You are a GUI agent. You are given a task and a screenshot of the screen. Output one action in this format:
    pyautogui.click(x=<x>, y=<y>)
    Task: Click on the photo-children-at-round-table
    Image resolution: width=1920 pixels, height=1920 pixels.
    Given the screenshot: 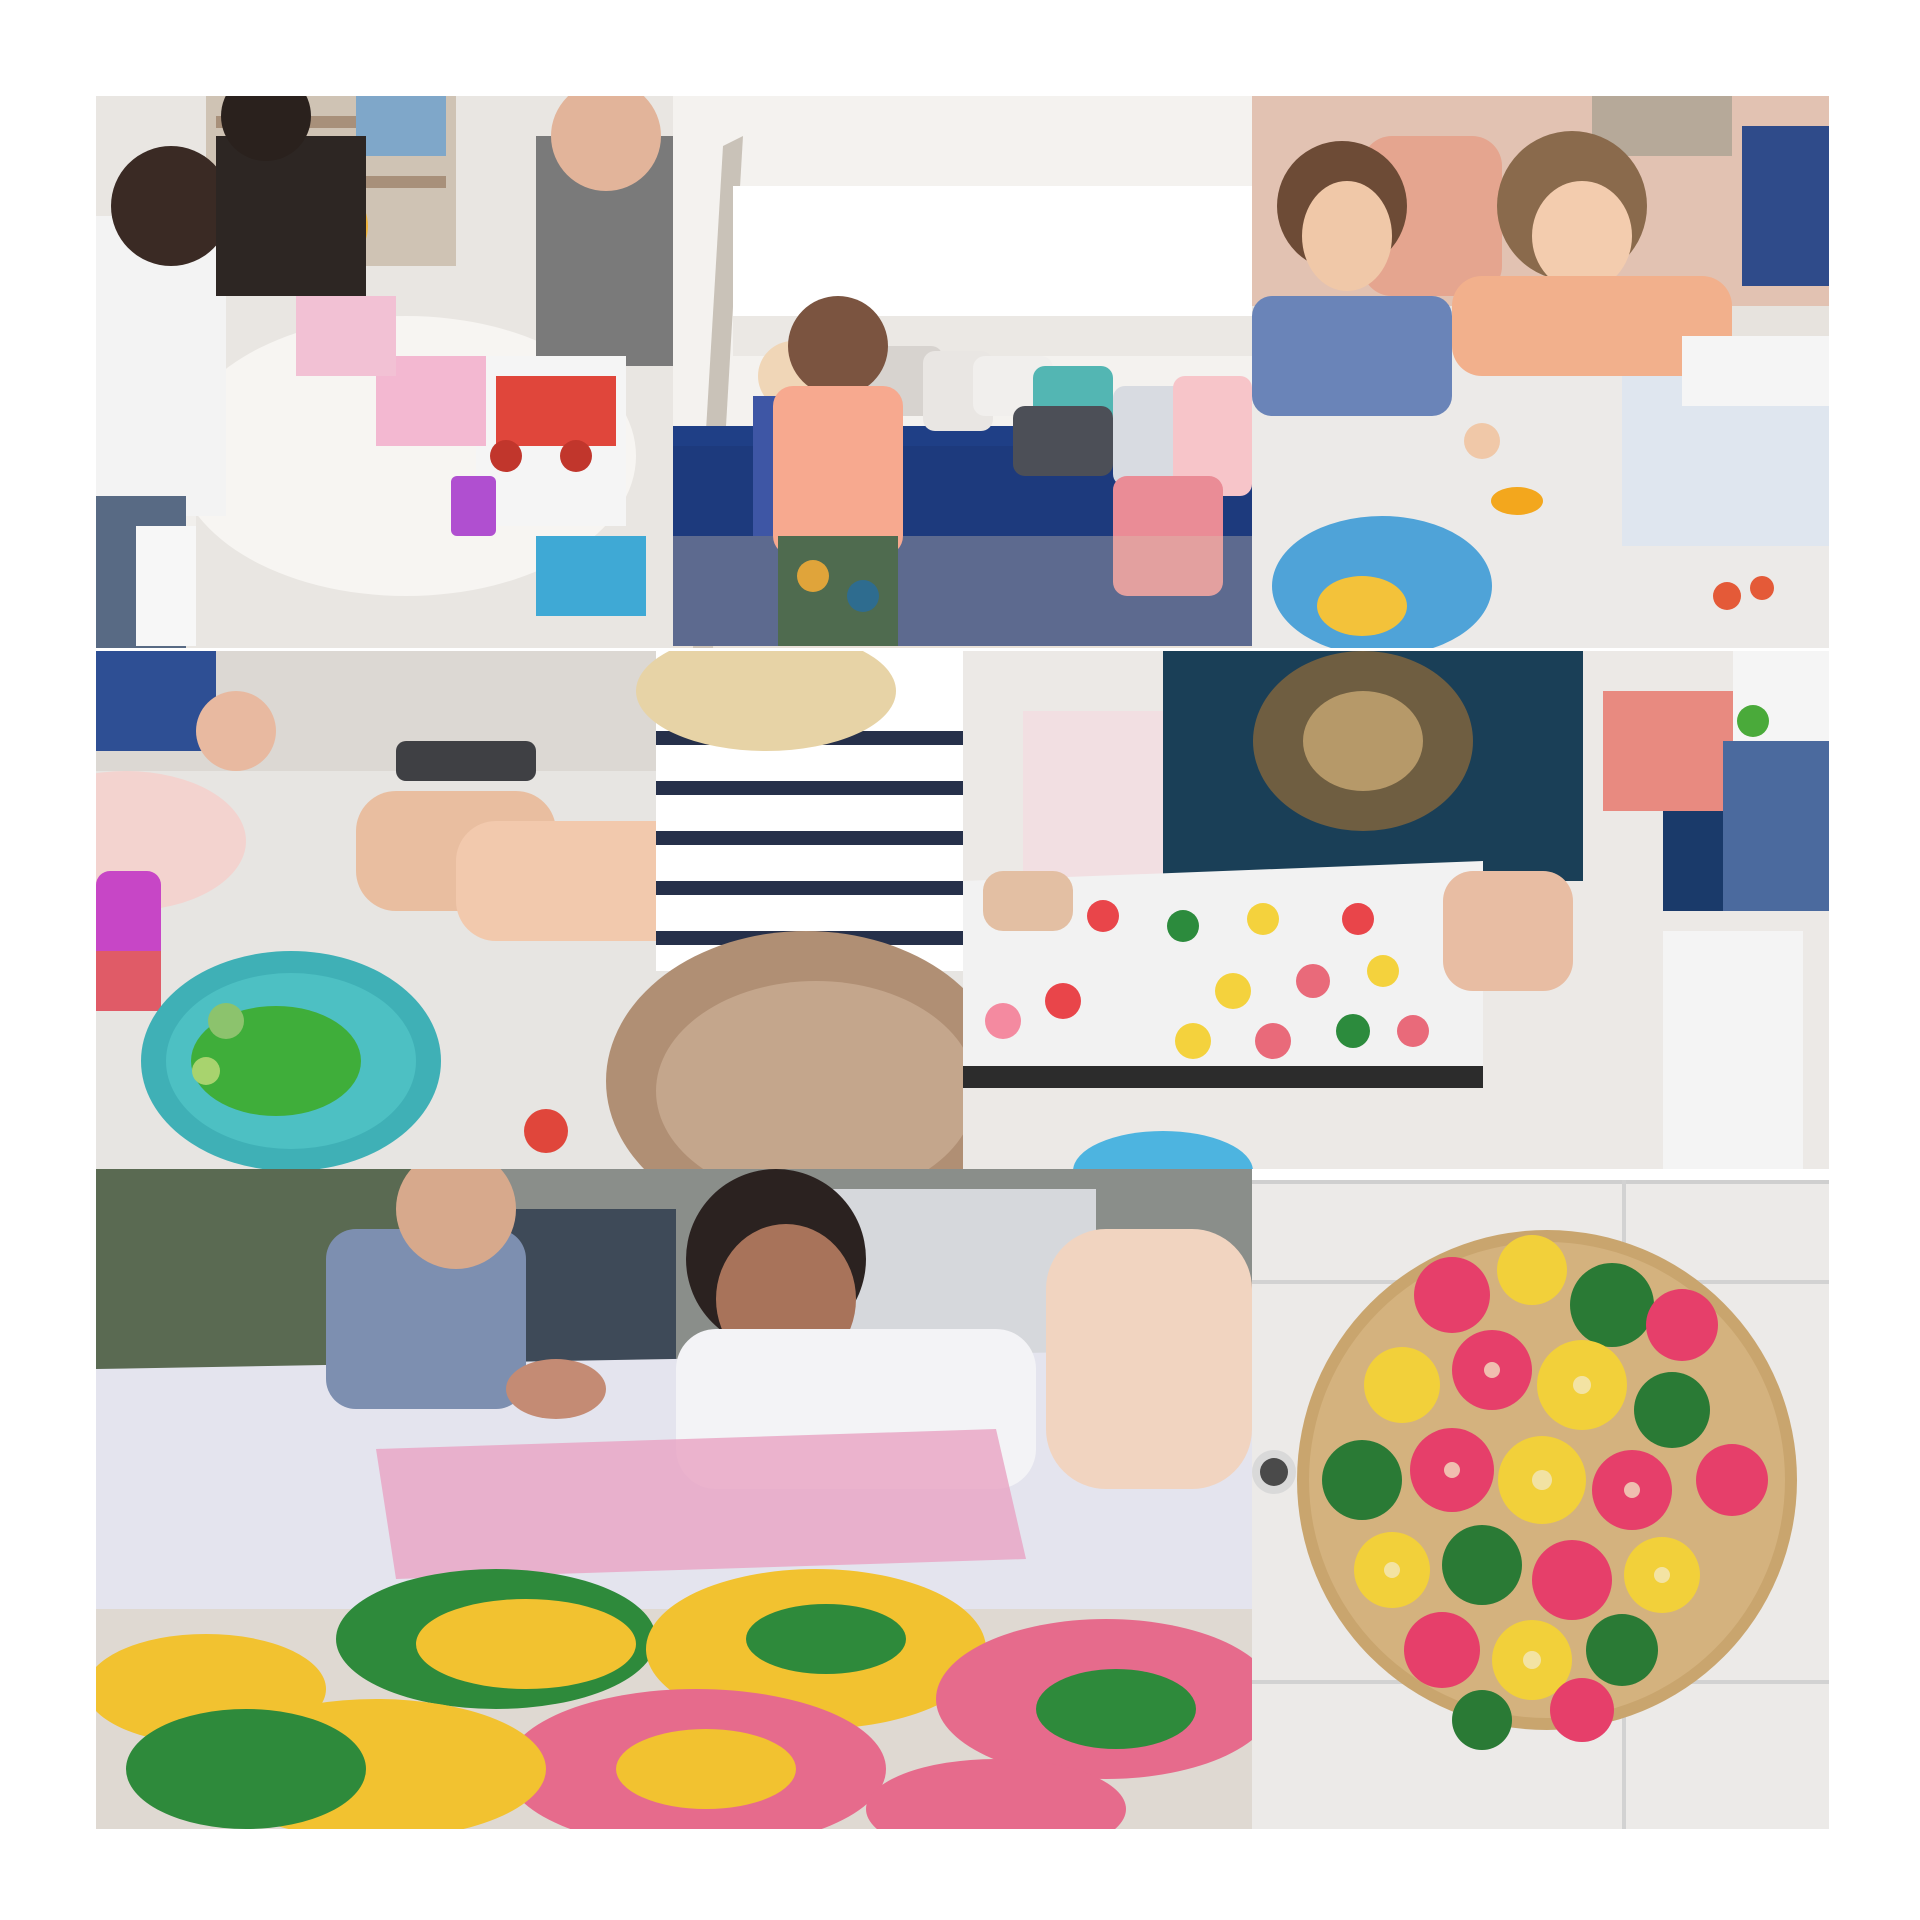 What is the action you would take?
    pyautogui.click(x=384, y=372)
    